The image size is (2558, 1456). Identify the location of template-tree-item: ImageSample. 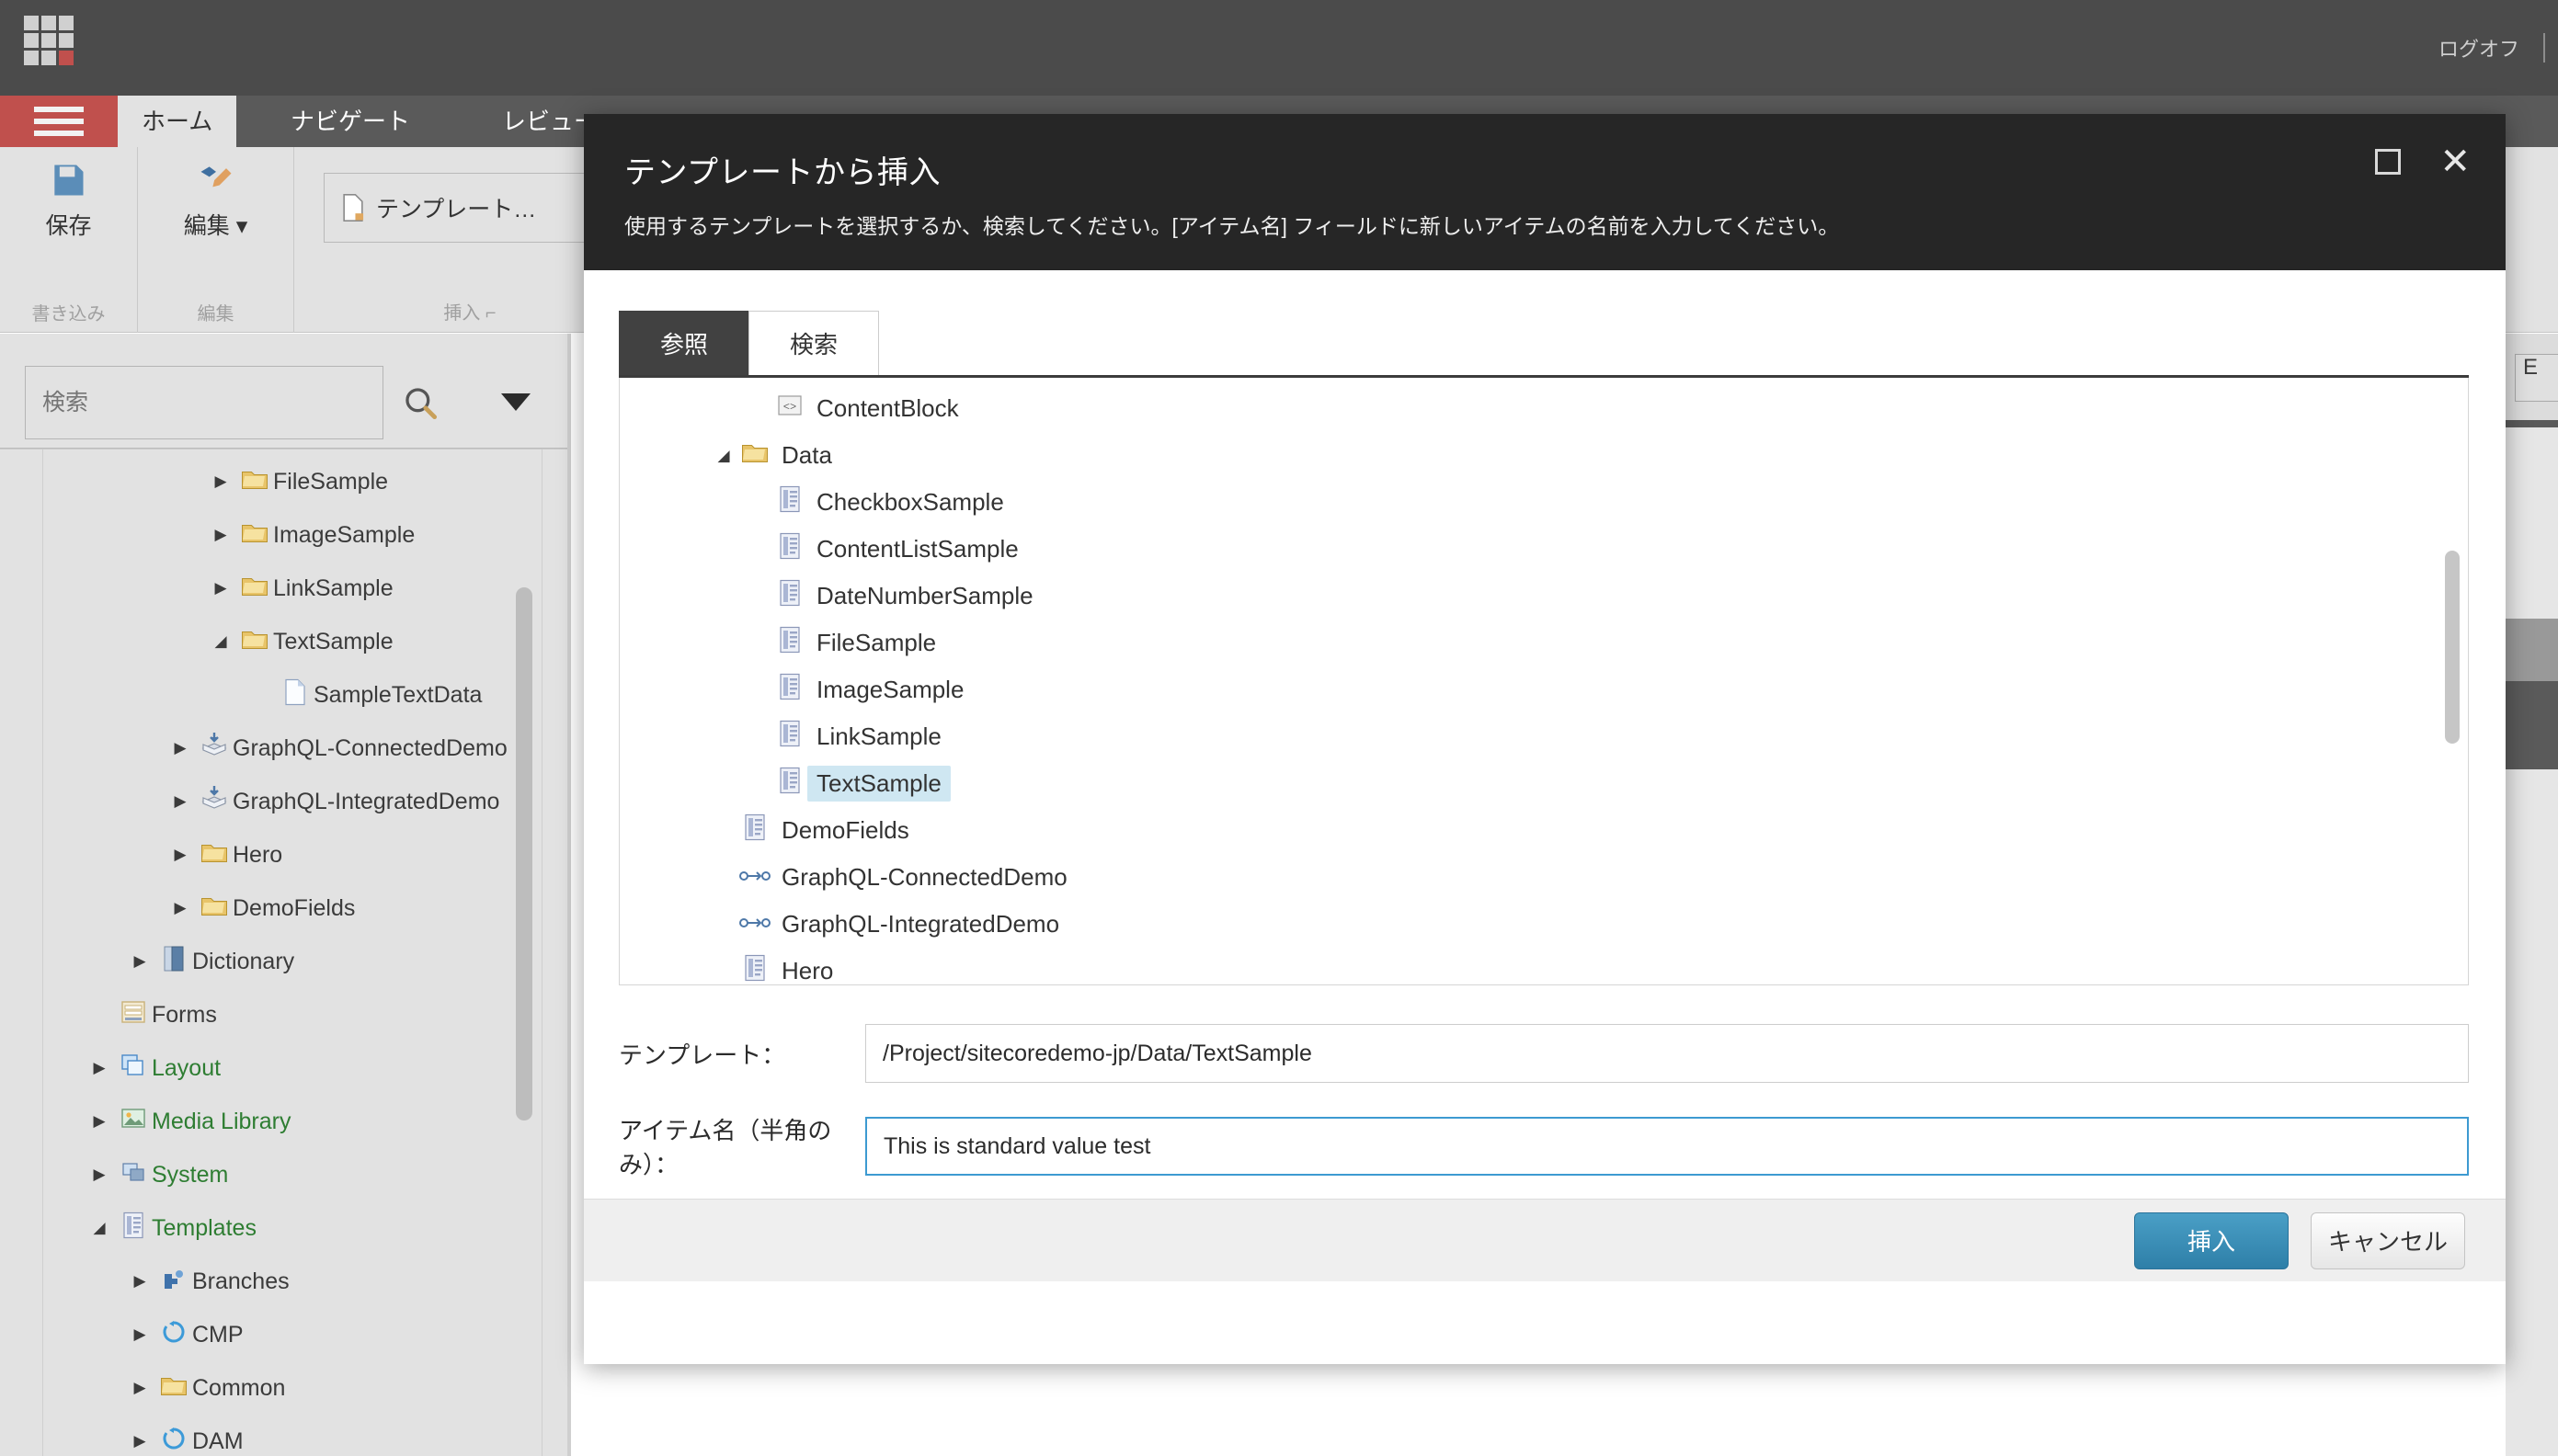
(1544, 689).